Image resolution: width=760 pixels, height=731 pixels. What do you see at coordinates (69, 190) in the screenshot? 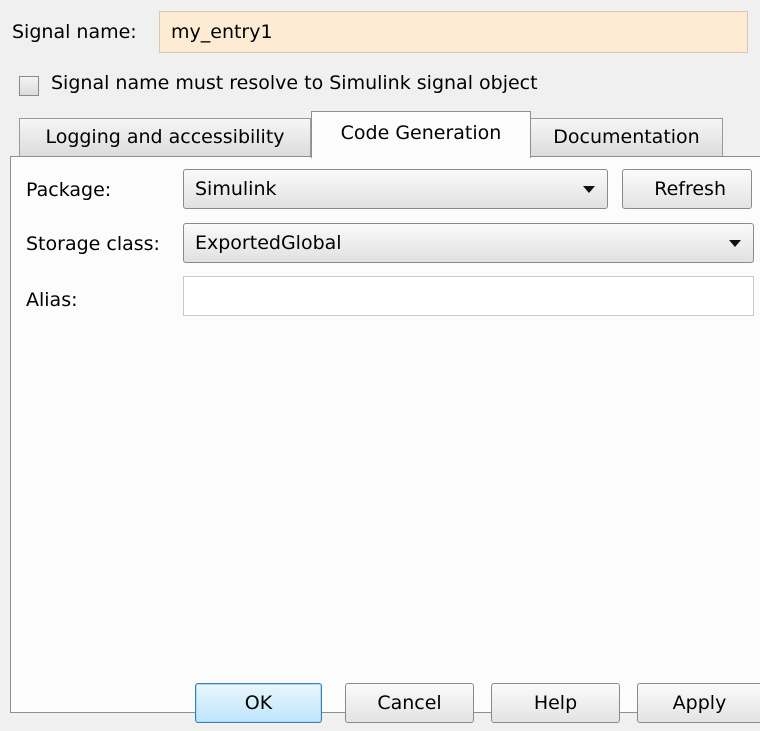
I see `package-label: Package:` at bounding box center [69, 190].